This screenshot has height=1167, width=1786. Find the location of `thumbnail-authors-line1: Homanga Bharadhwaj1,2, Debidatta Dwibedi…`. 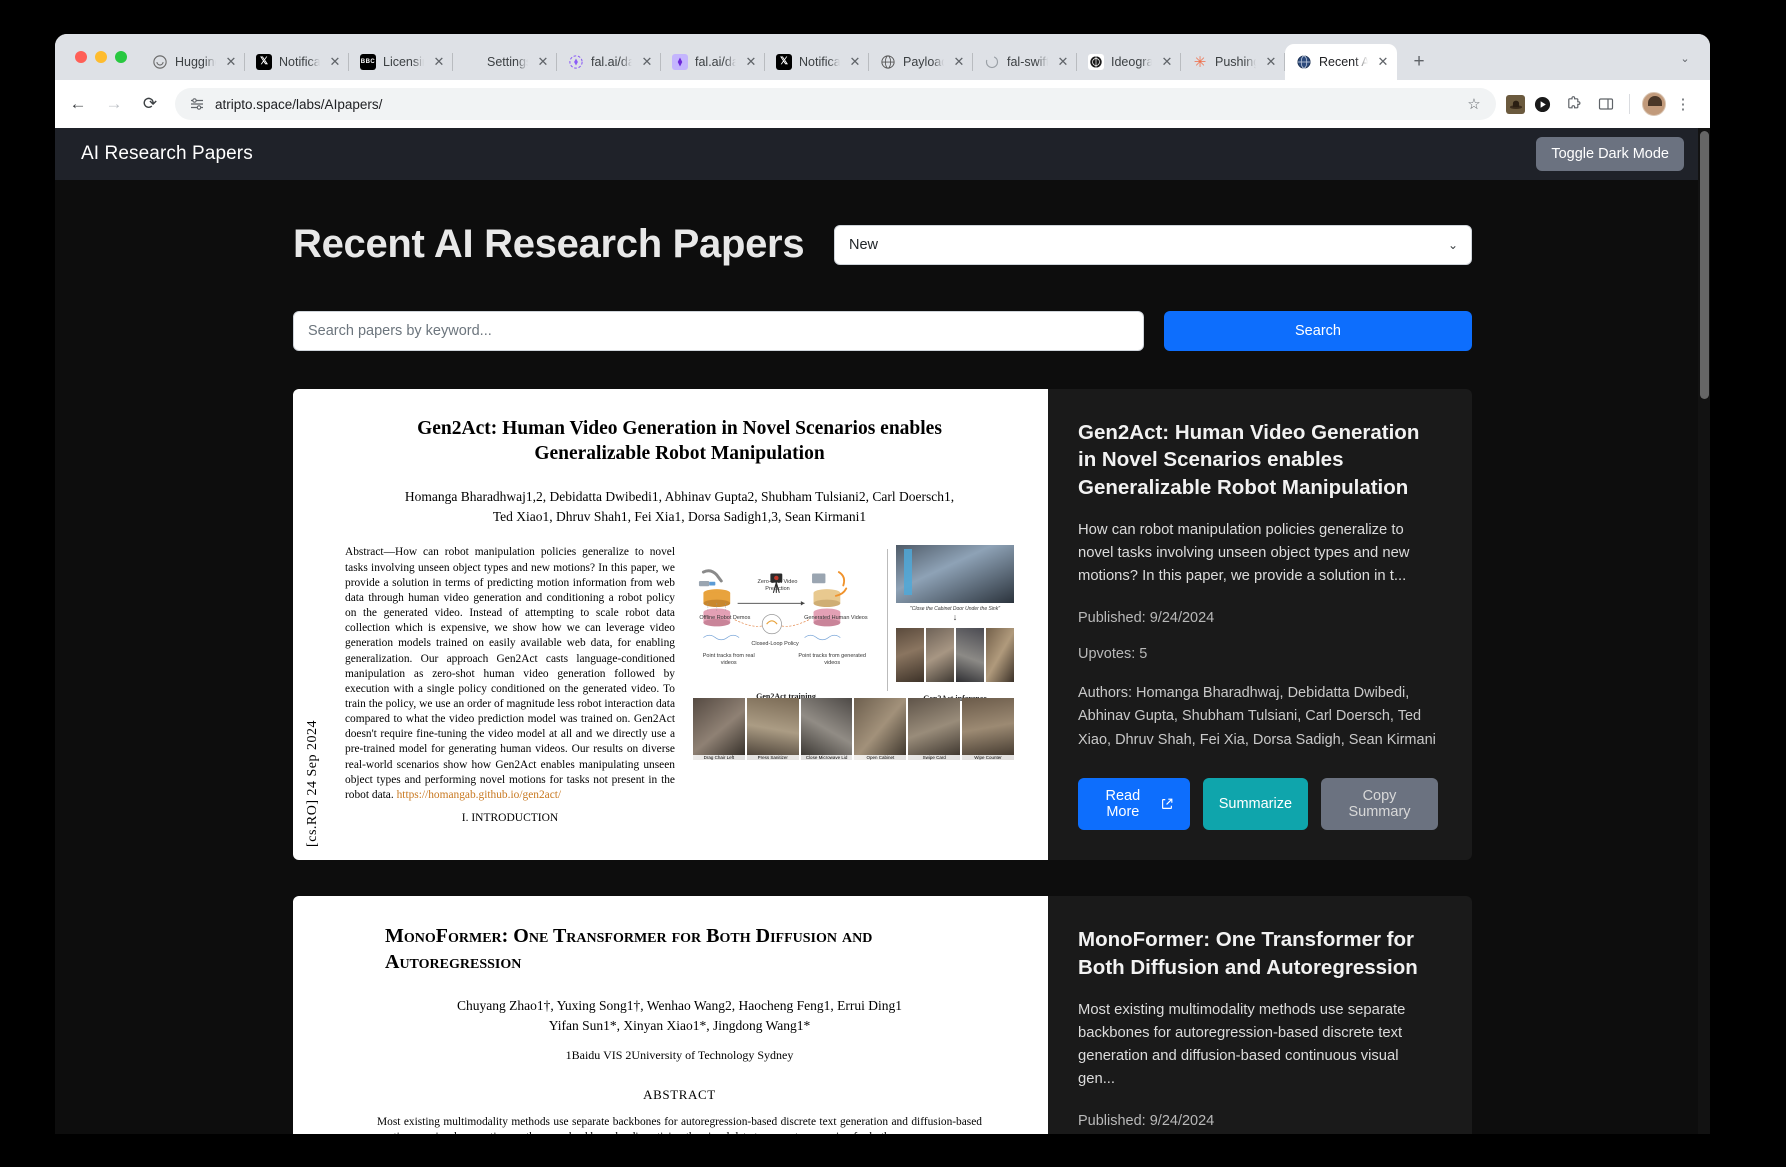

thumbnail-authors-line1: Homanga Bharadhwaj1,2, Debidatta Dwibedi… is located at coordinates (679, 496).